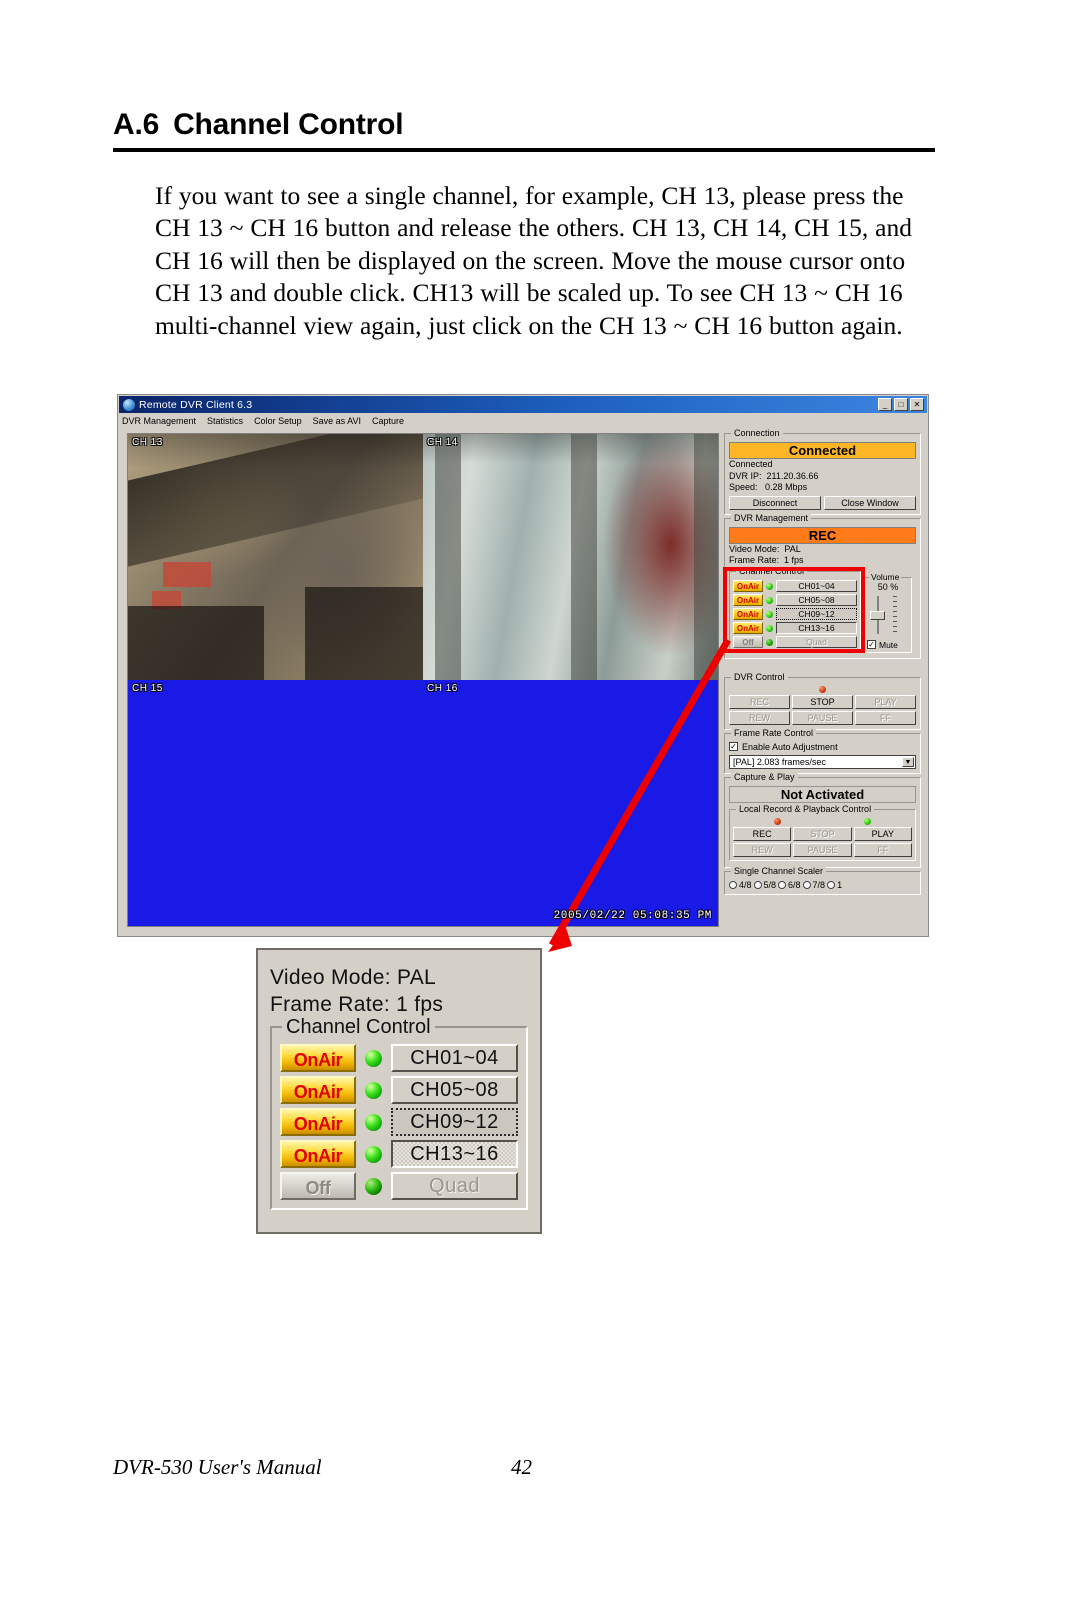  I want to click on zoom-channel-button-quad: Quad, so click(454, 1186).